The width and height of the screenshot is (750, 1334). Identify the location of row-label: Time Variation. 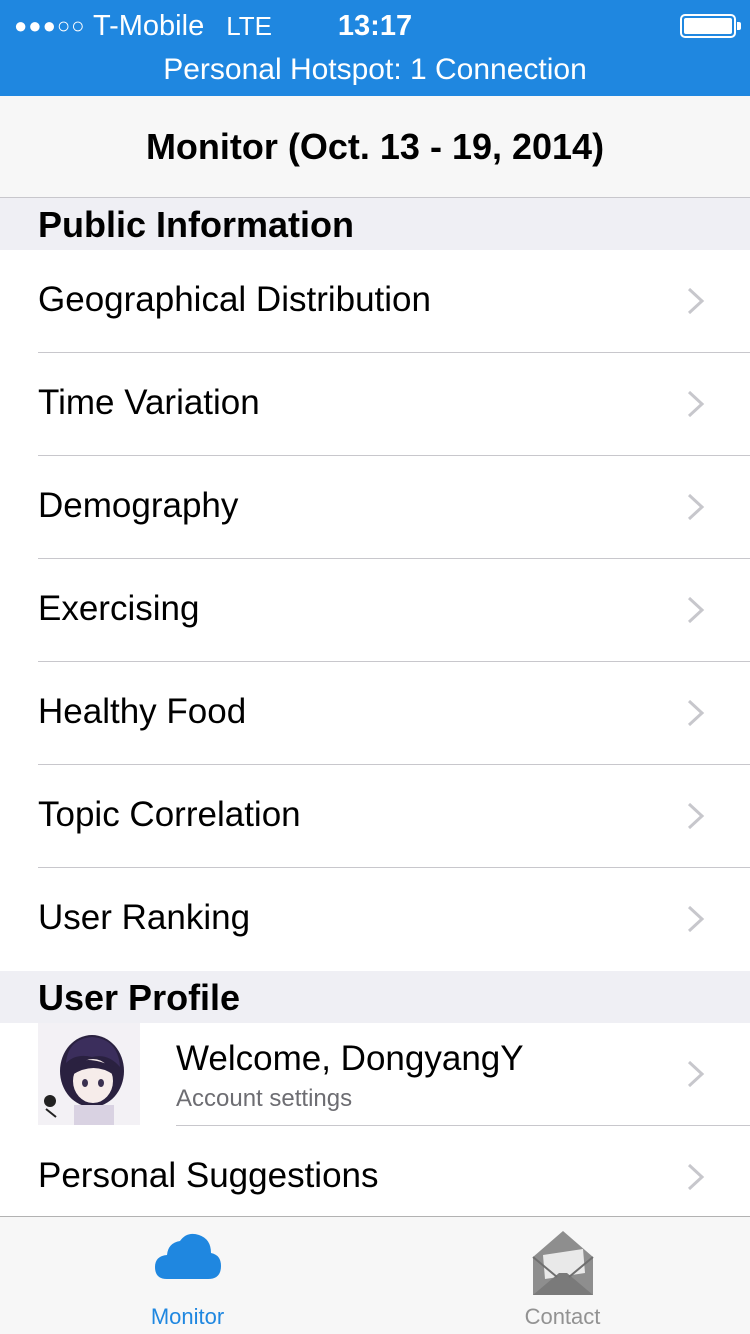
(149, 402).